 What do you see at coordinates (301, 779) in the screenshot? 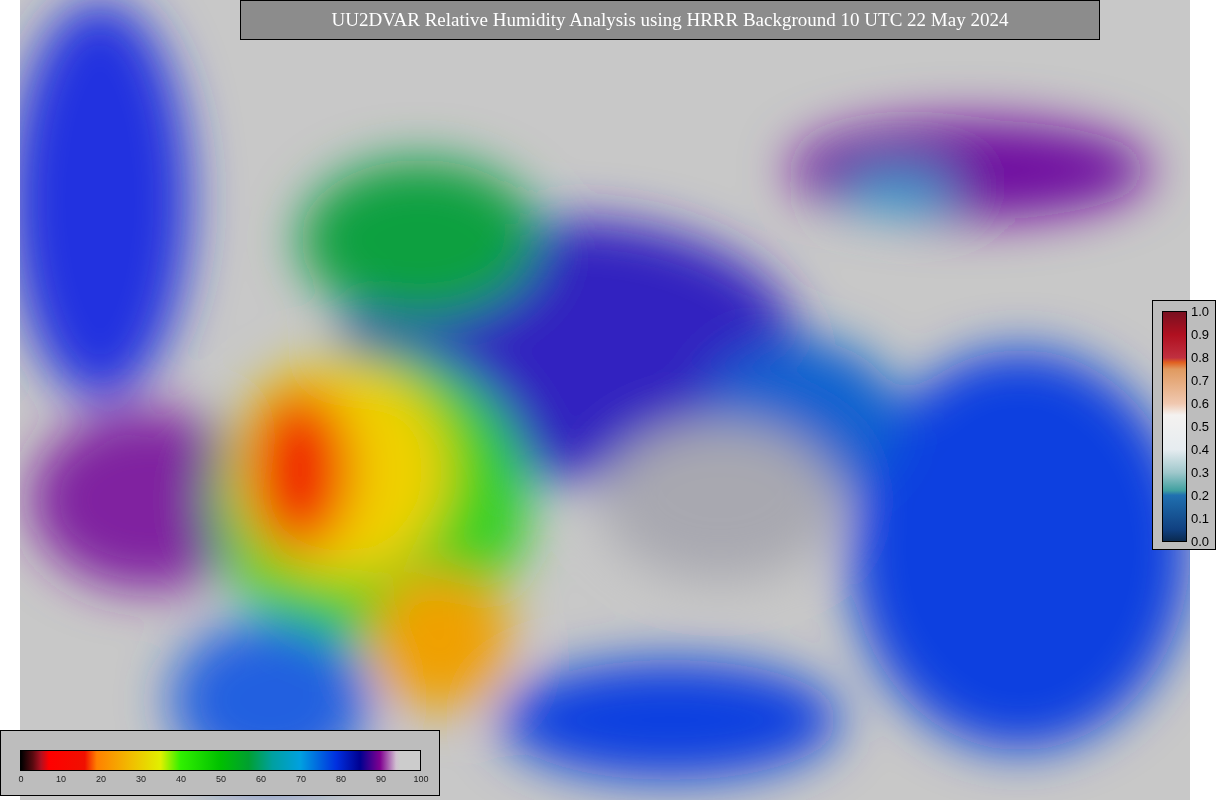
I see `tick-label: 70` at bounding box center [301, 779].